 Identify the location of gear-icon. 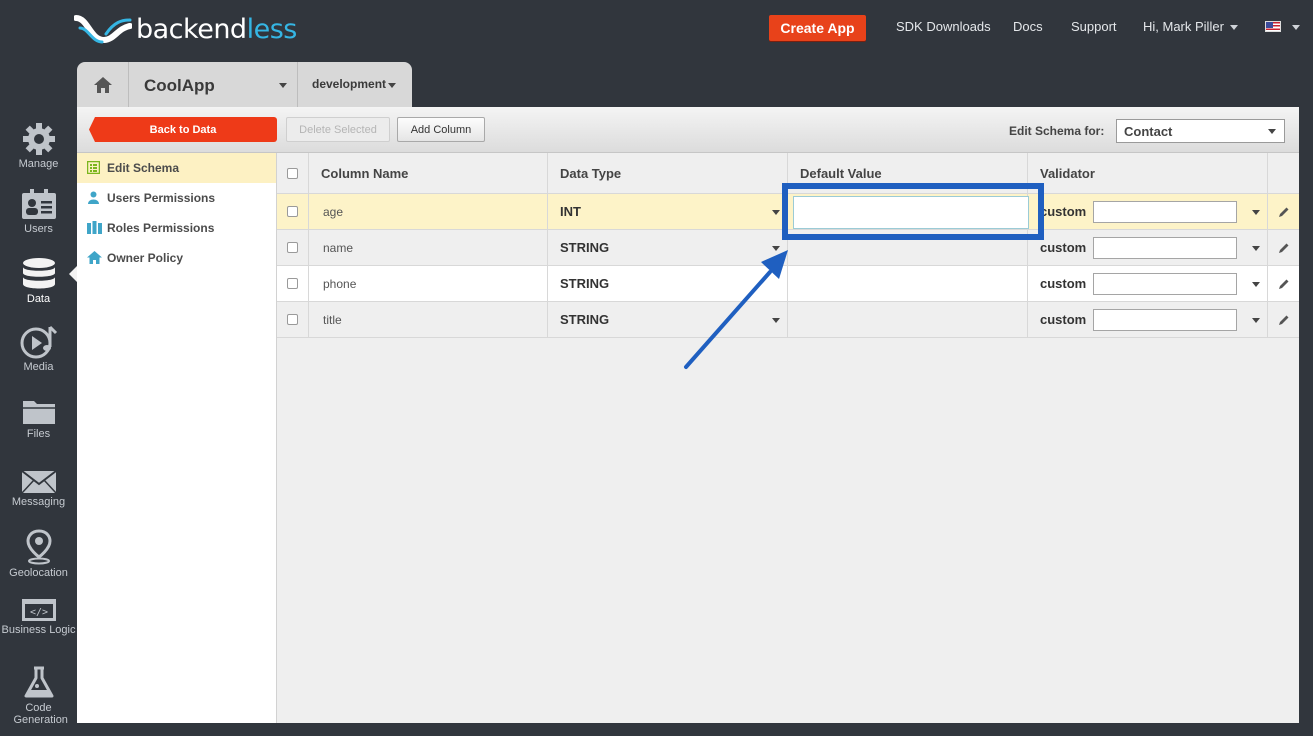
(38, 139).